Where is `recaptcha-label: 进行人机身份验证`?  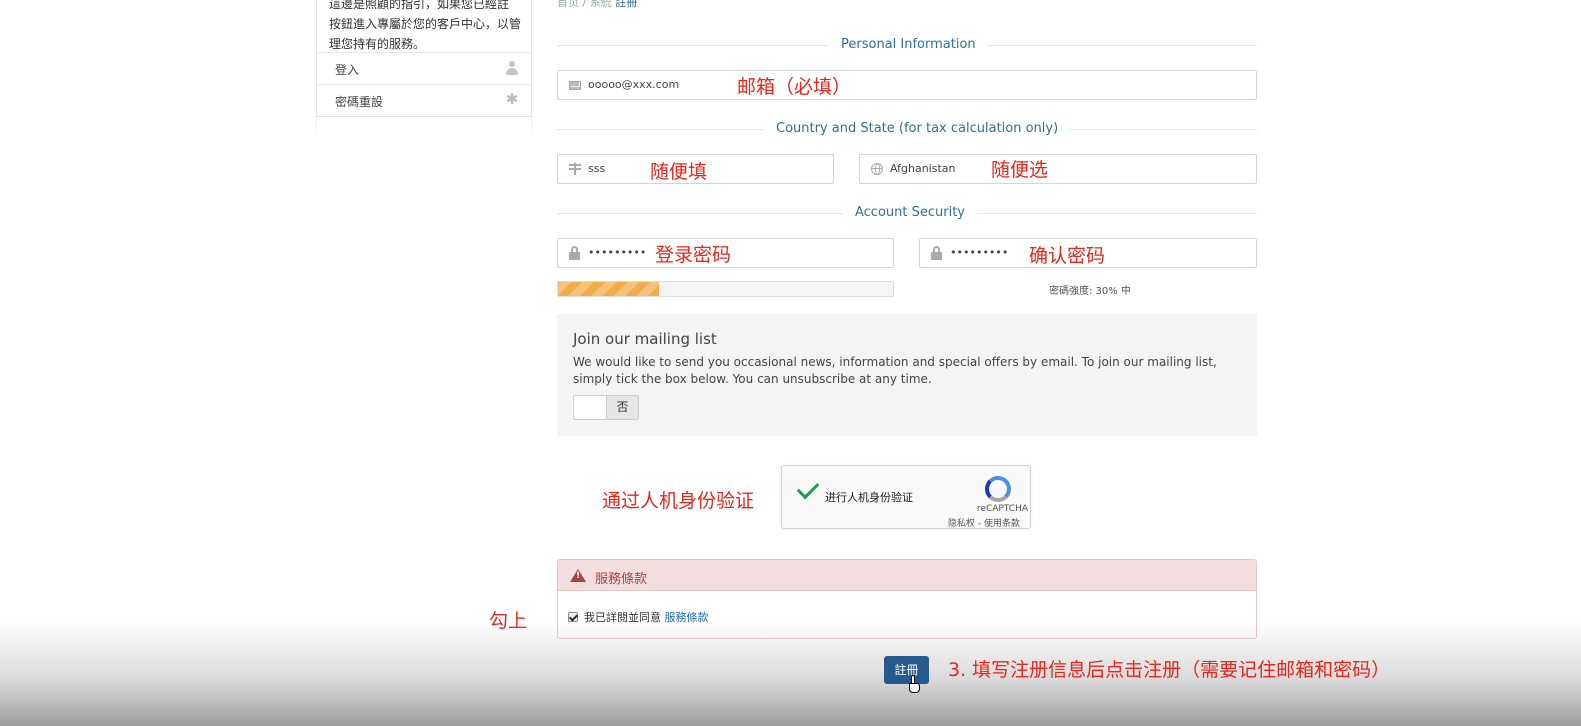
recaptcha-label: 进行人机身份验证 is located at coordinates (869, 497).